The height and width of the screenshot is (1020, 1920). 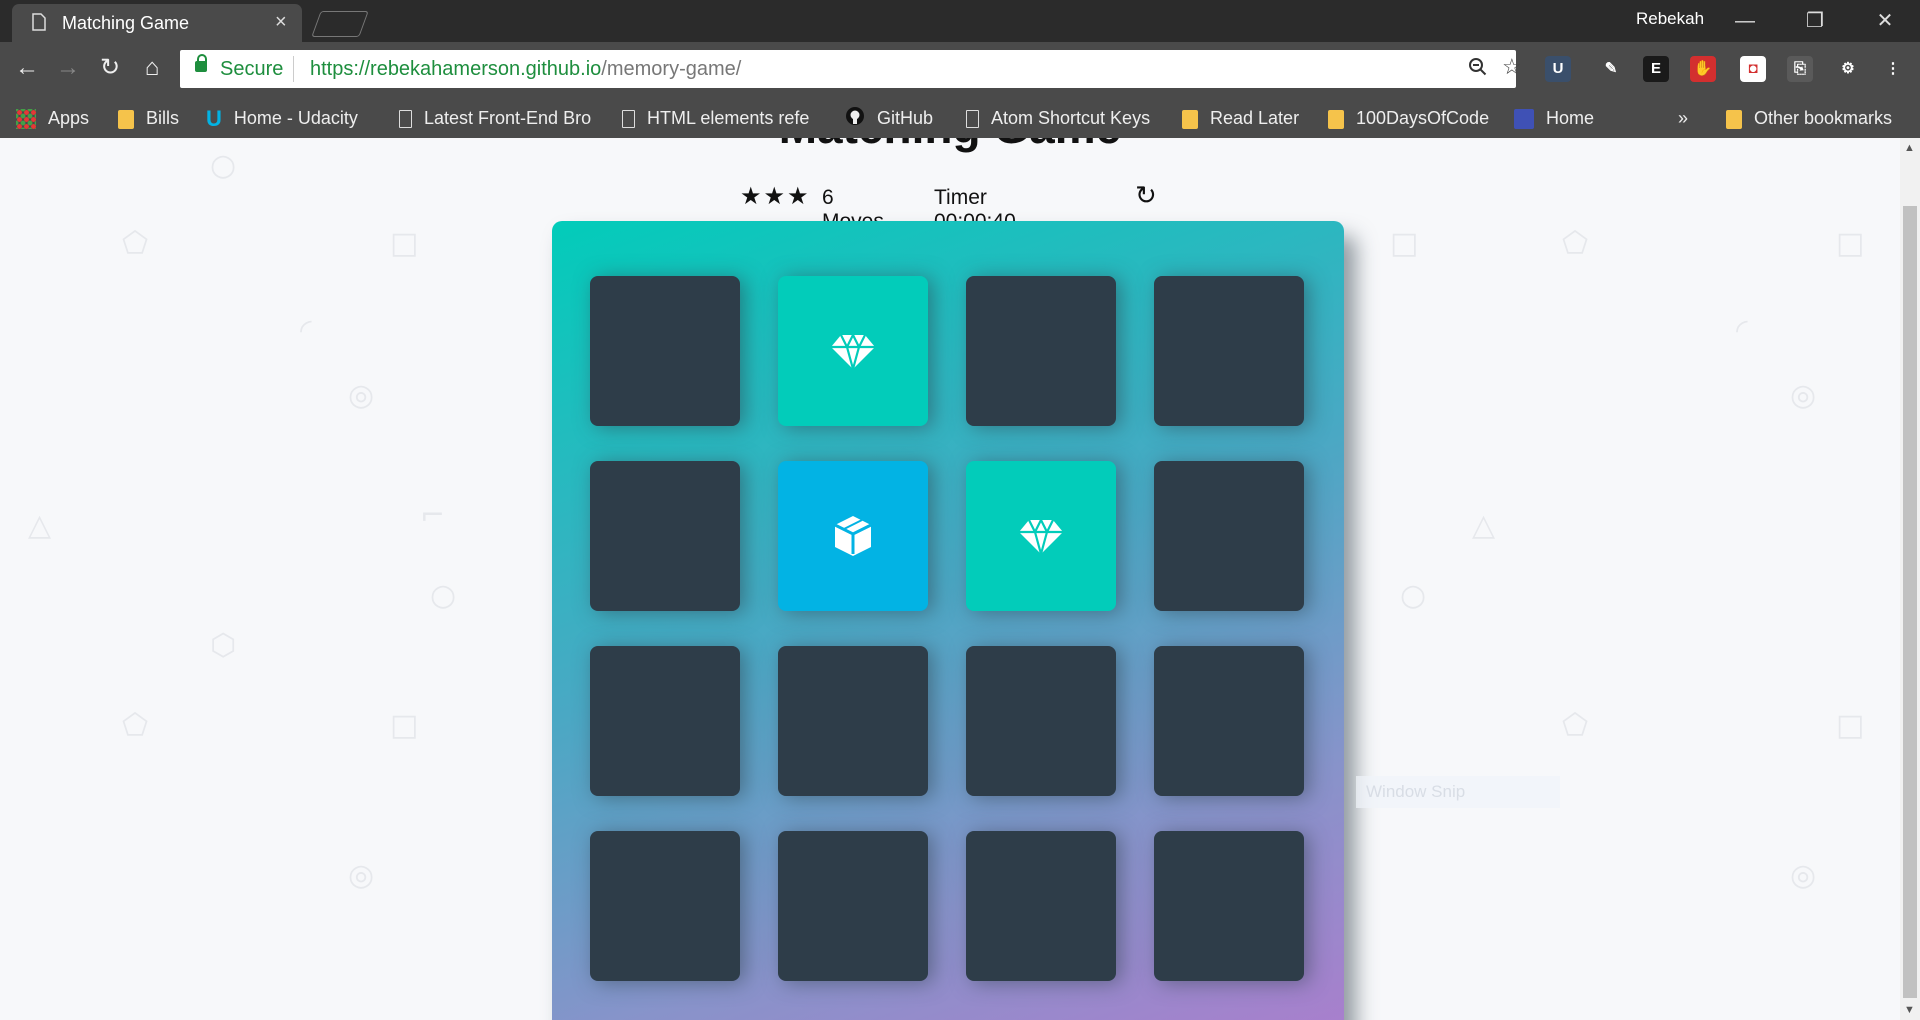 What do you see at coordinates (1893, 69) in the screenshot?
I see `menu-icon: ⋮` at bounding box center [1893, 69].